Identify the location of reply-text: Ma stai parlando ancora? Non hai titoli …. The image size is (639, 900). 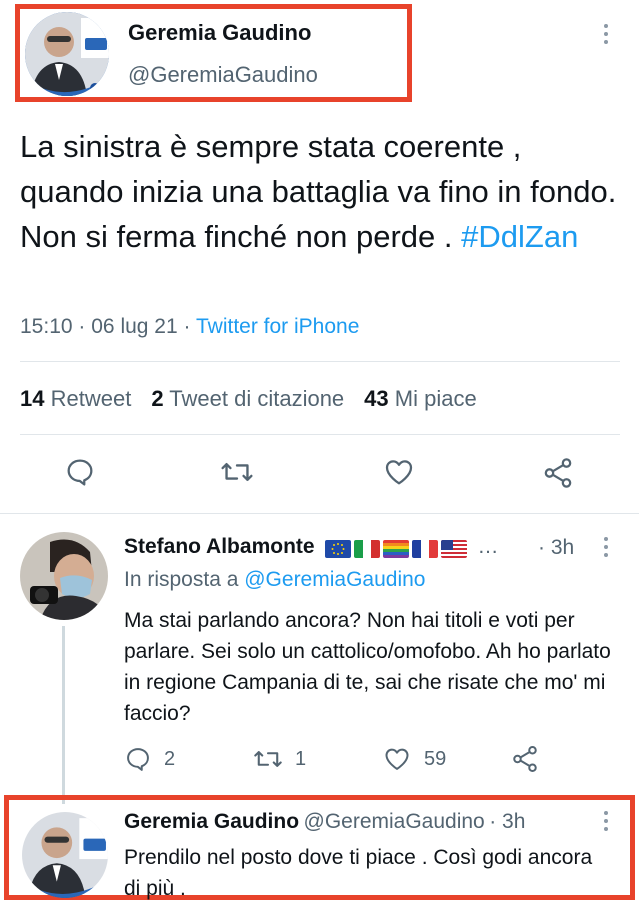
(367, 667).